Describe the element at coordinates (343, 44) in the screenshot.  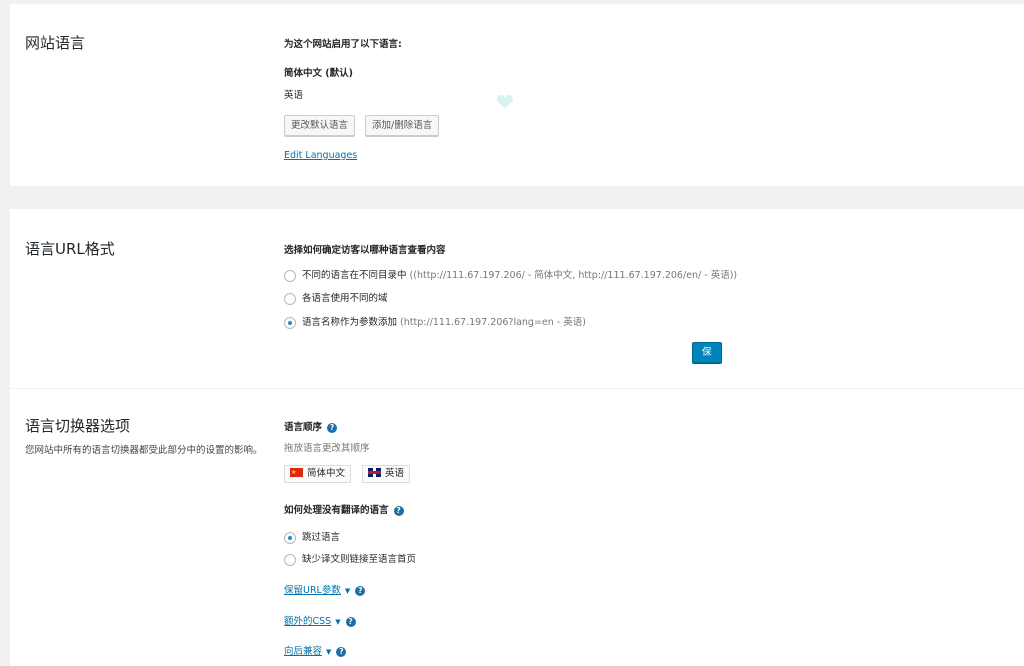
I see `enabled-languages-heading: 为这个网站启用了以下语言:` at that location.